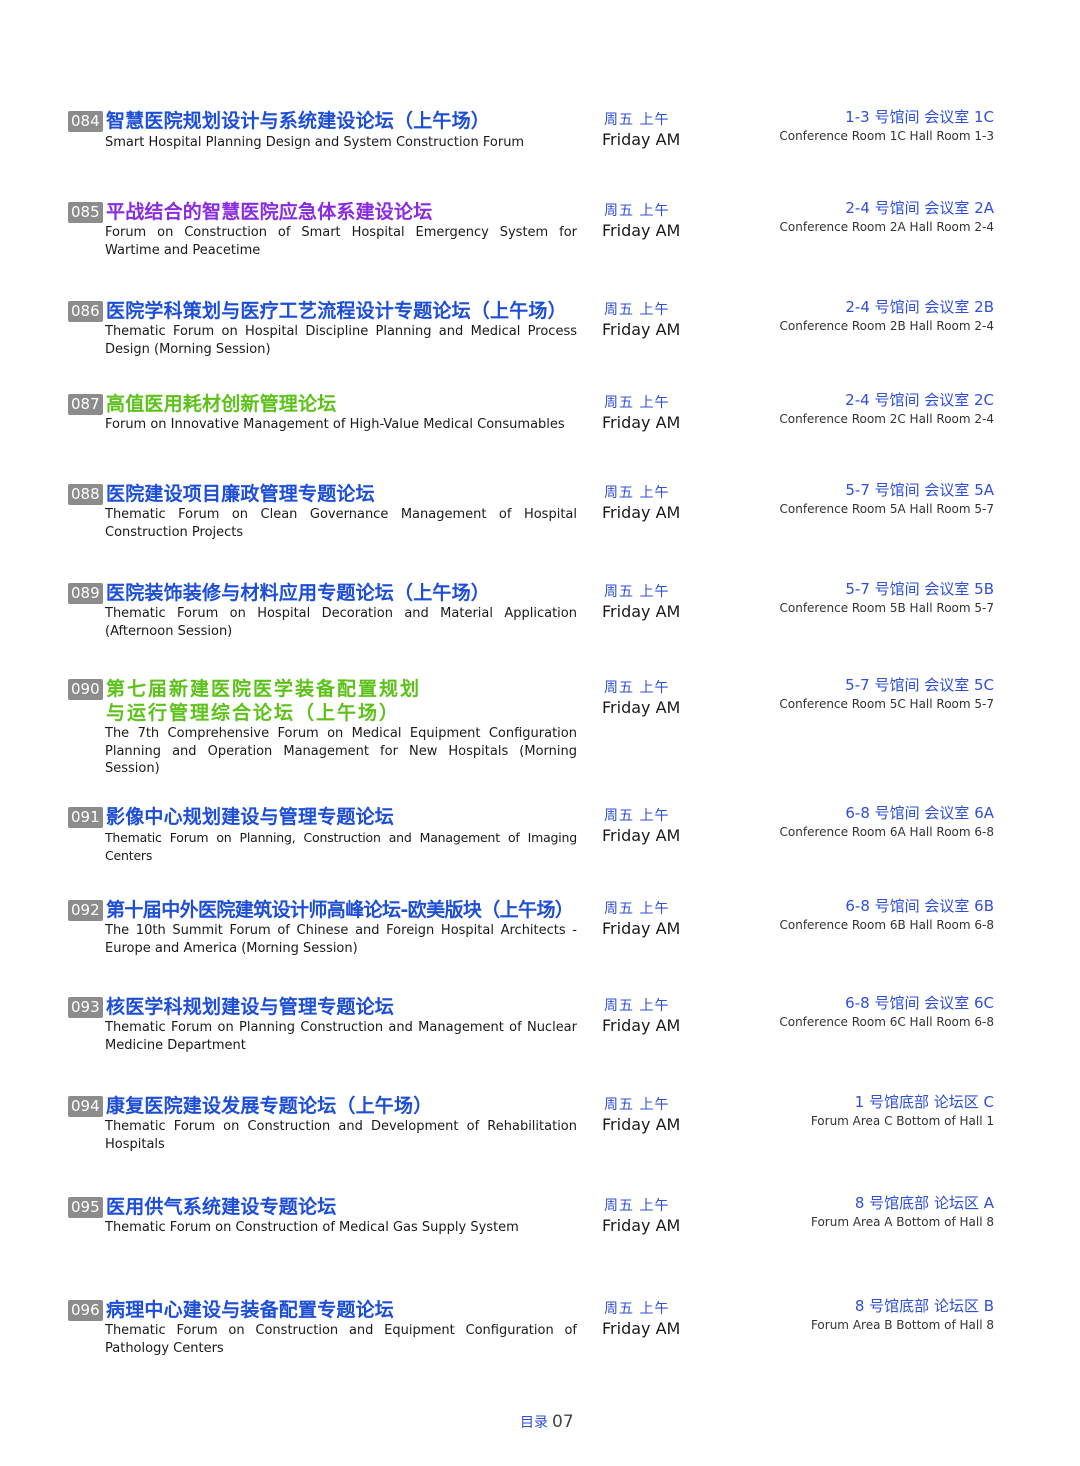 The width and height of the screenshot is (1080, 1466). I want to click on venue-zh: 6-8 号馆间 会议室 6C, so click(919, 1003).